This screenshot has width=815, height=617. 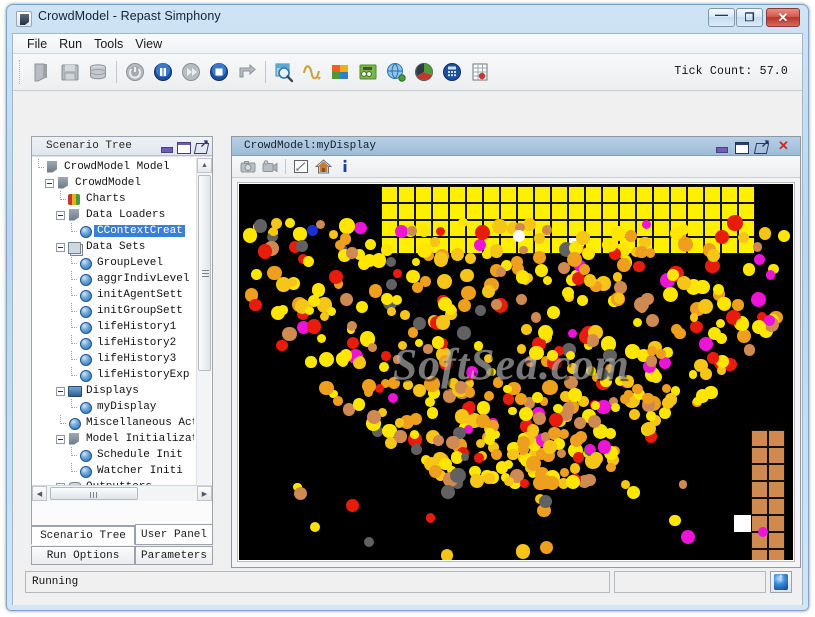 I want to click on minimize-button: —, so click(x=721, y=17).